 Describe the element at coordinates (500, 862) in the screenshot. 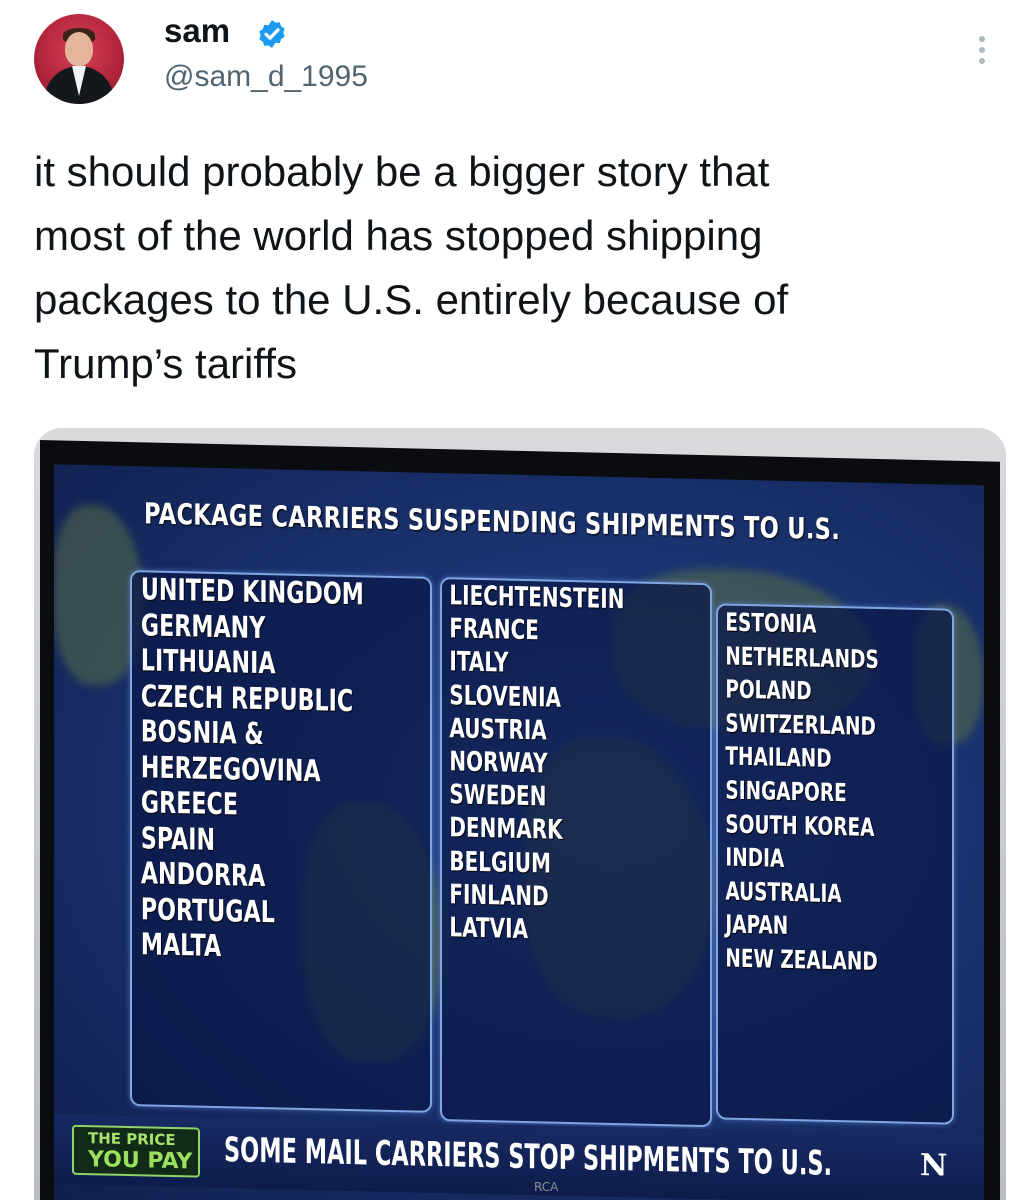

I see `country-item: BELGIUM` at that location.